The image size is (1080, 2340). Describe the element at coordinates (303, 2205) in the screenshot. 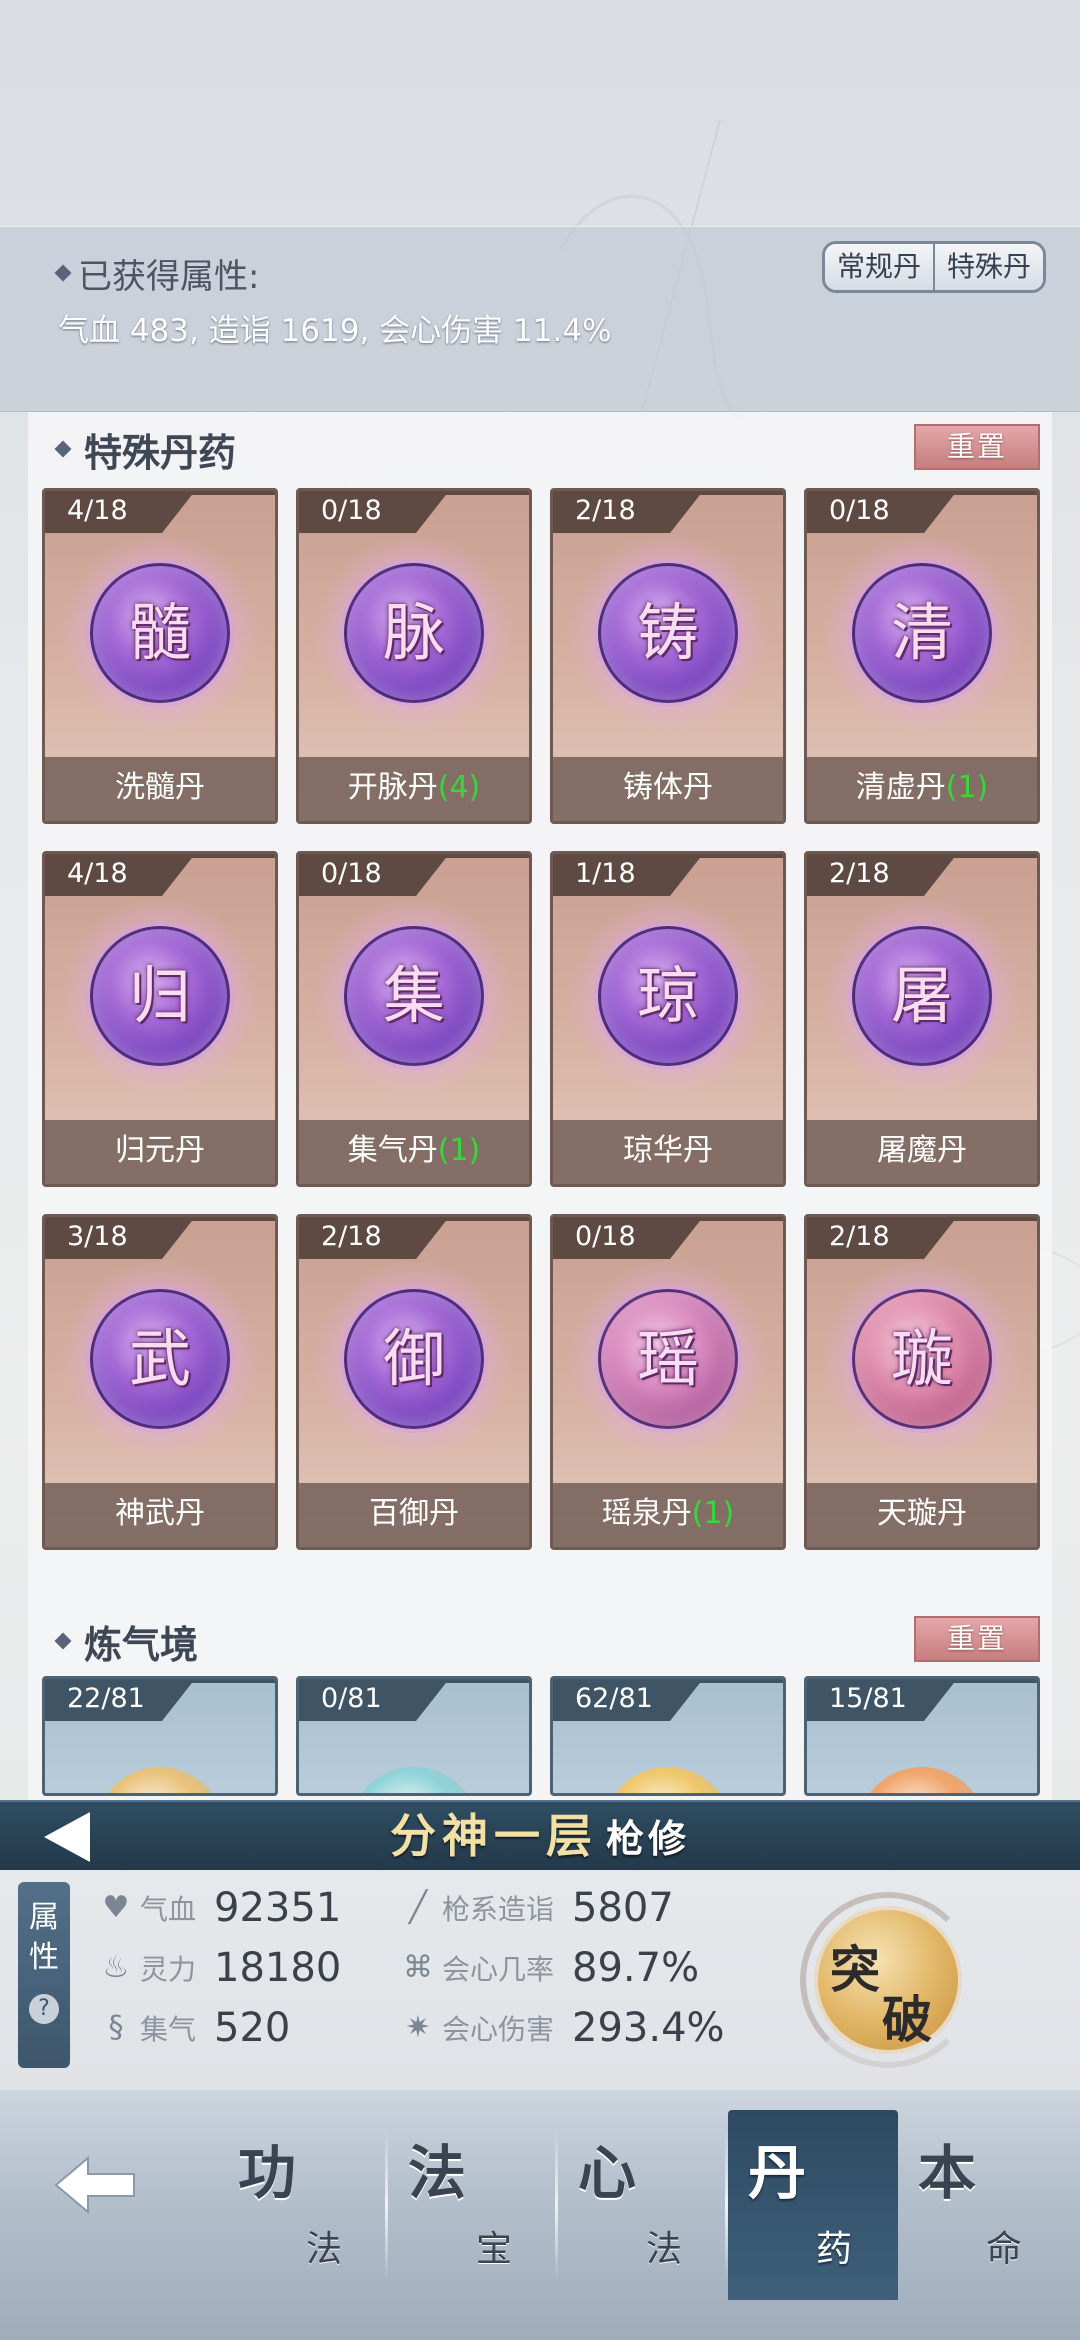

I see `nav-tab: 功法` at that location.